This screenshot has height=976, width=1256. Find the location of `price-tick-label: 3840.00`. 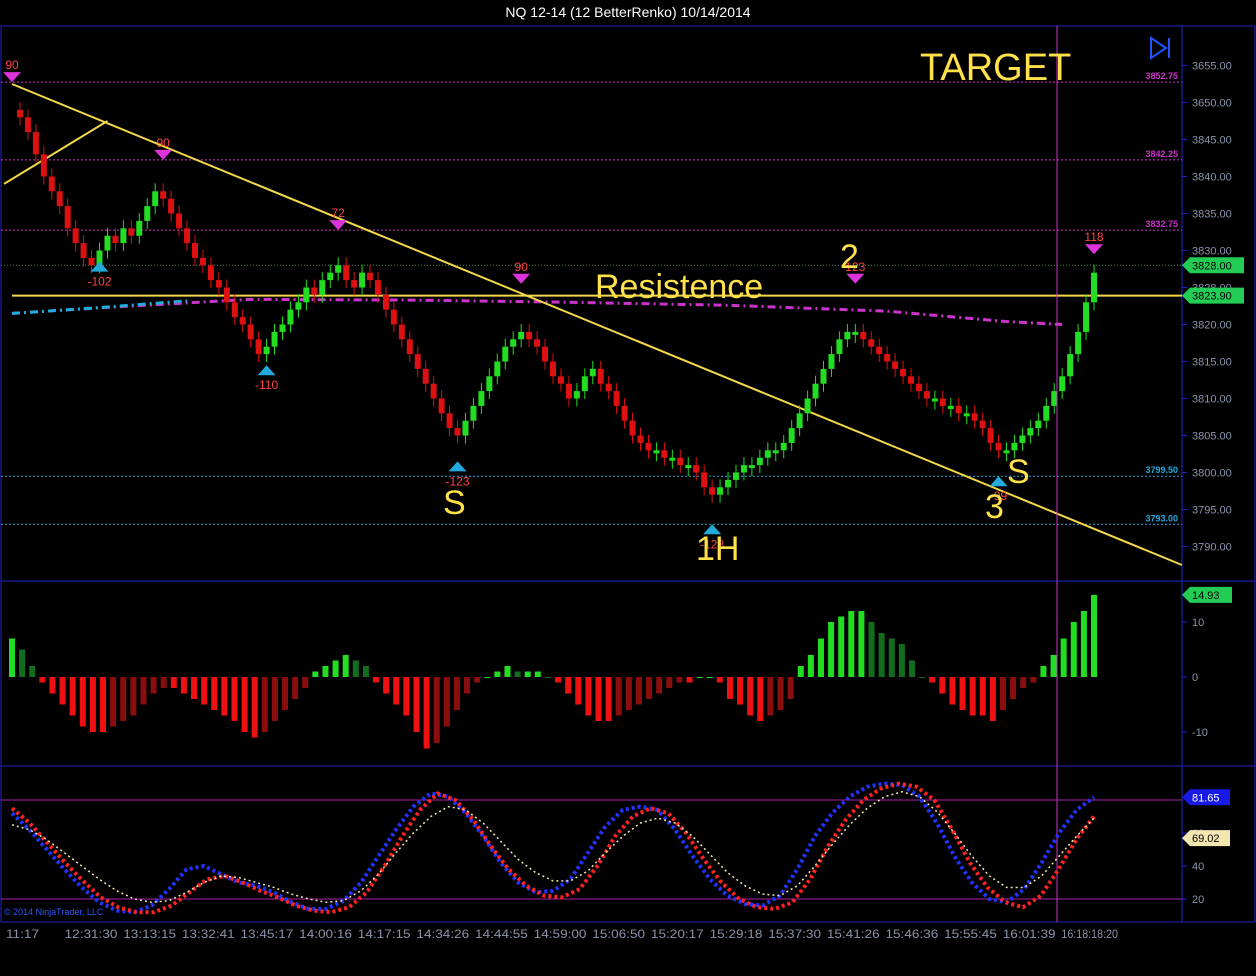

price-tick-label: 3840.00 is located at coordinates (1212, 178).